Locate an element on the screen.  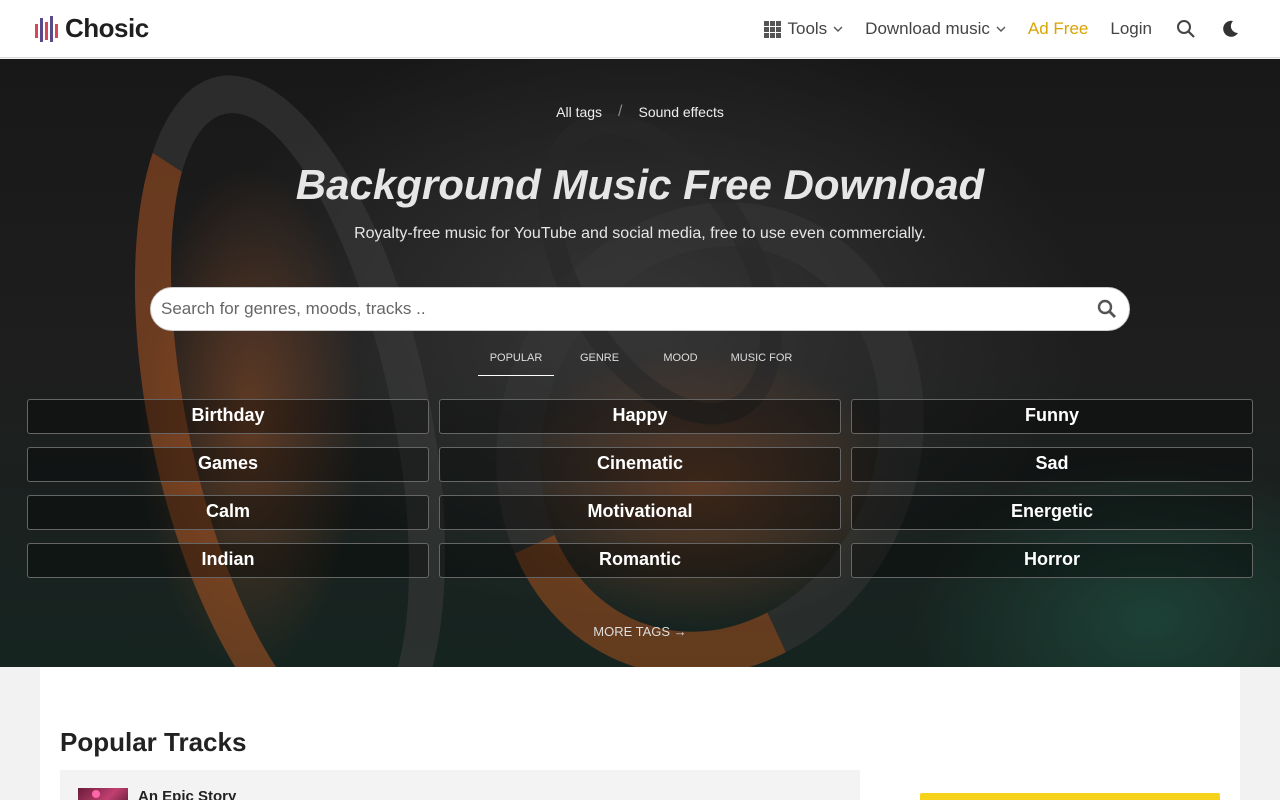
search-bar is located at coordinates (640, 309).